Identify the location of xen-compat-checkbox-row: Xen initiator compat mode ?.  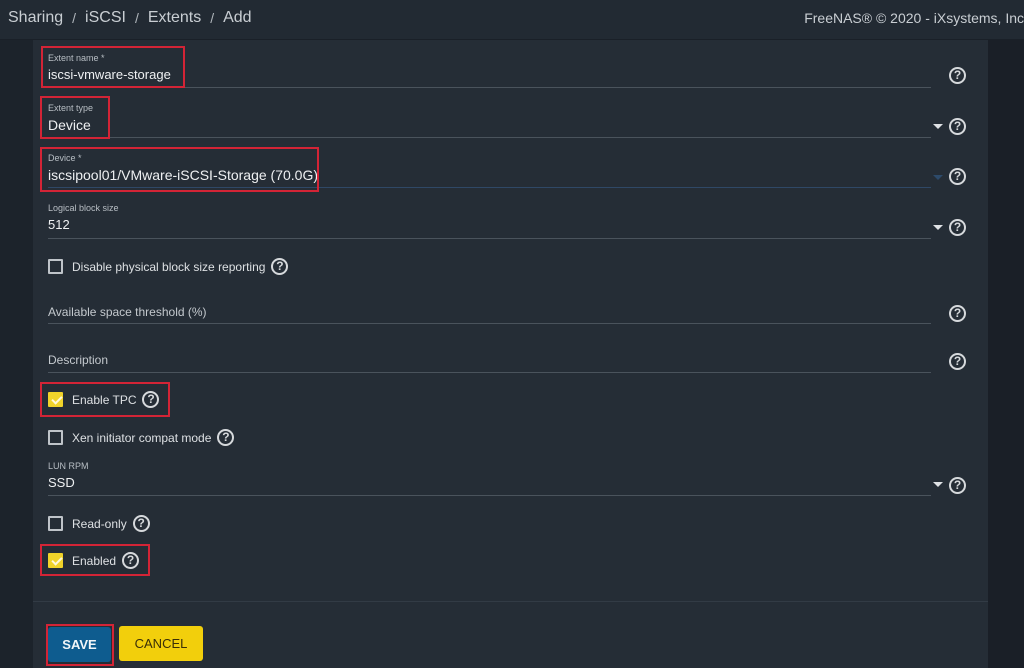
(141, 437).